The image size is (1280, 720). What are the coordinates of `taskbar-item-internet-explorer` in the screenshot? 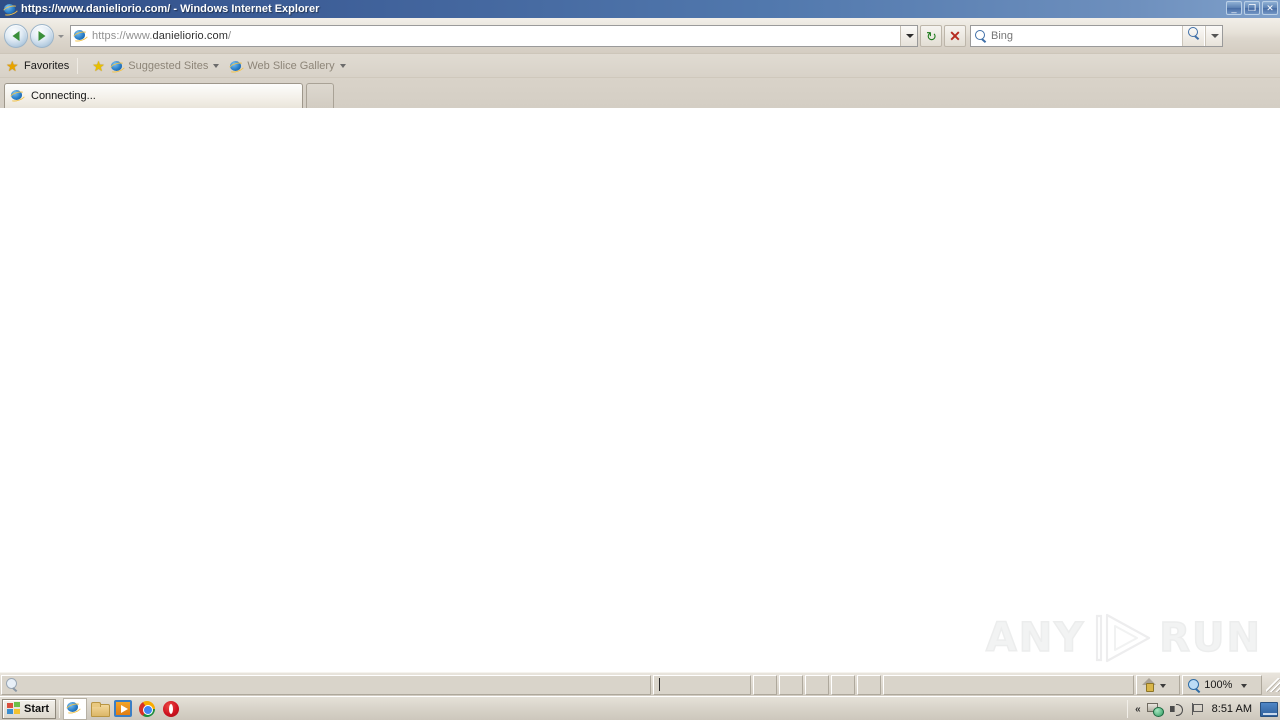 It's located at (75, 708).